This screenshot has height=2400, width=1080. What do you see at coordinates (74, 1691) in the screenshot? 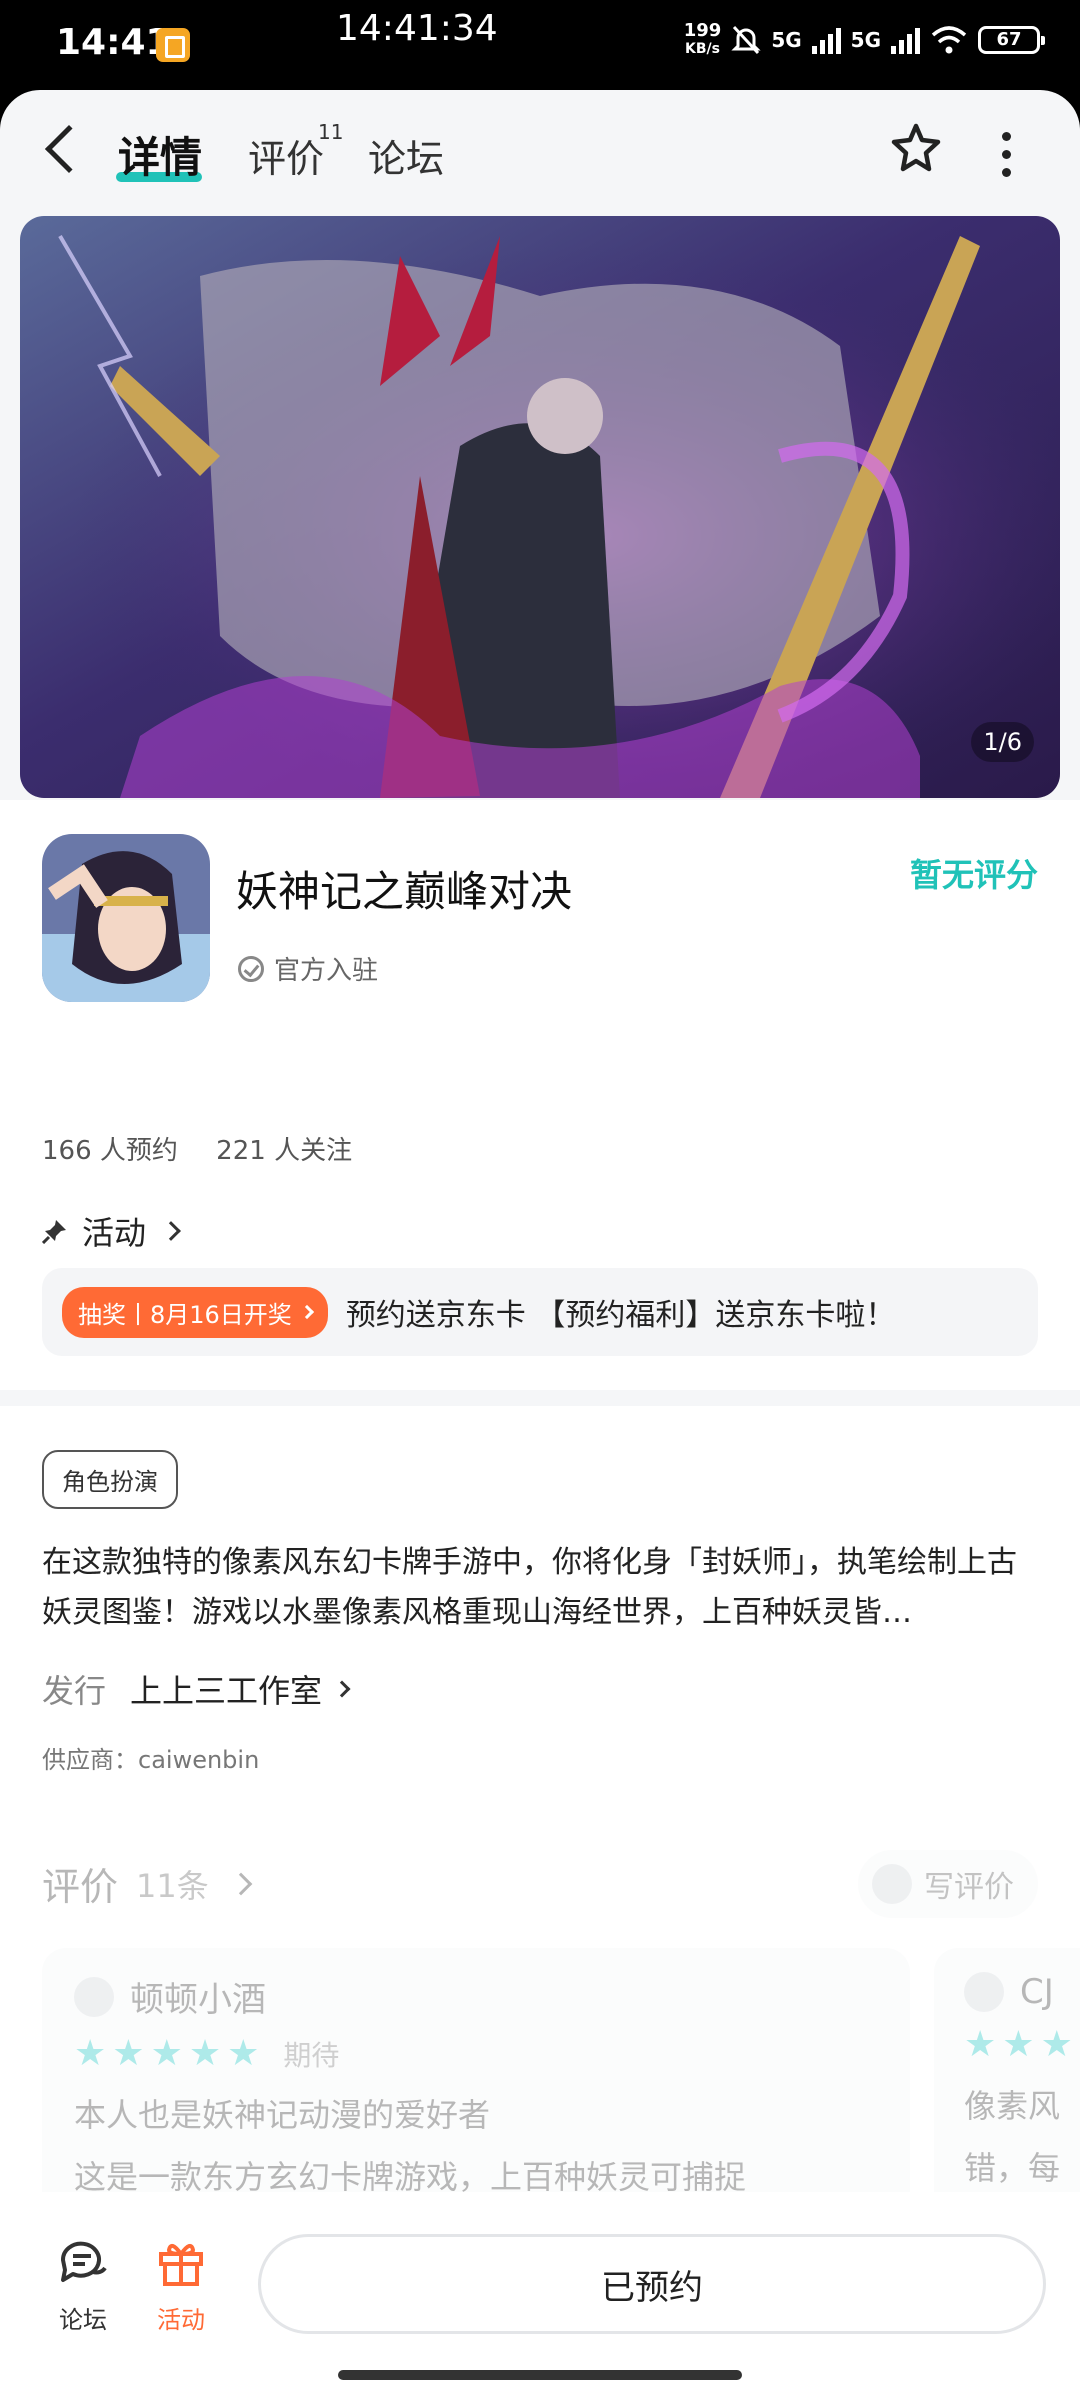
I see `publisher-label: 发行` at bounding box center [74, 1691].